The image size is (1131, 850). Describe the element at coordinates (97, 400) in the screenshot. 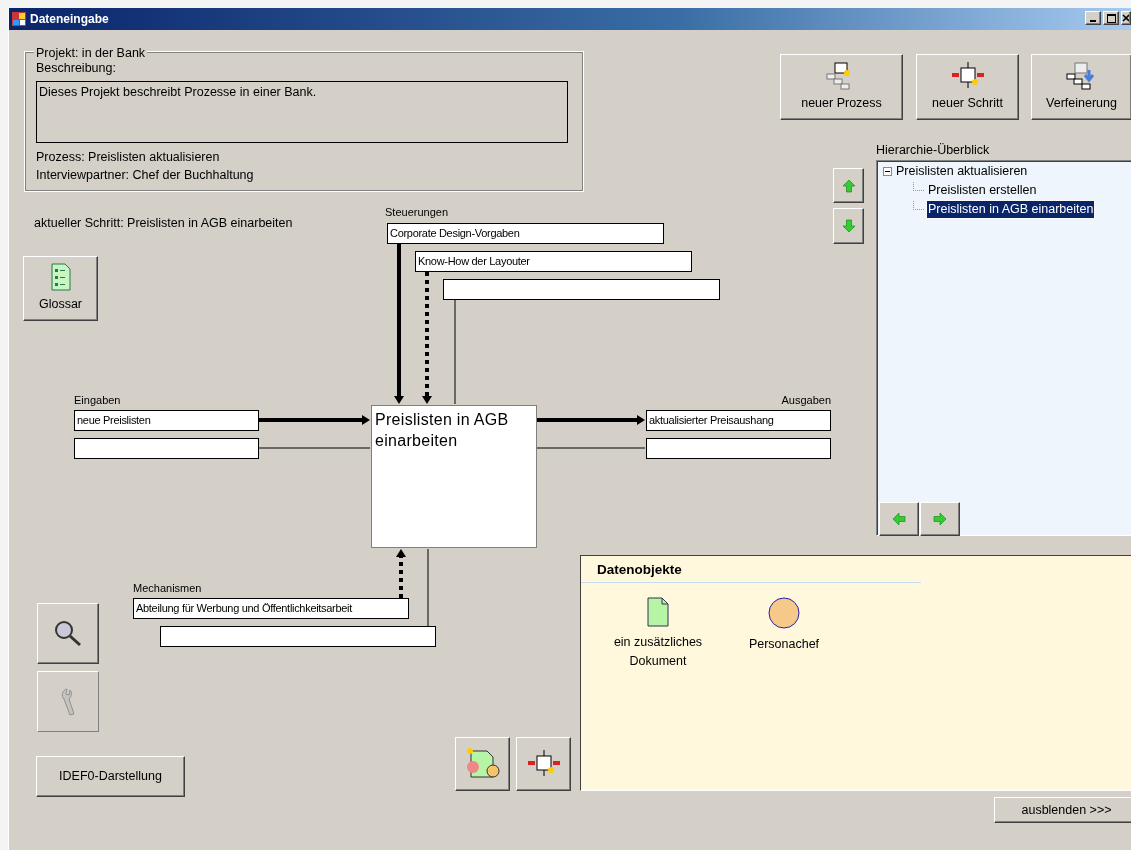

I see `section-label: Eingaben` at that location.